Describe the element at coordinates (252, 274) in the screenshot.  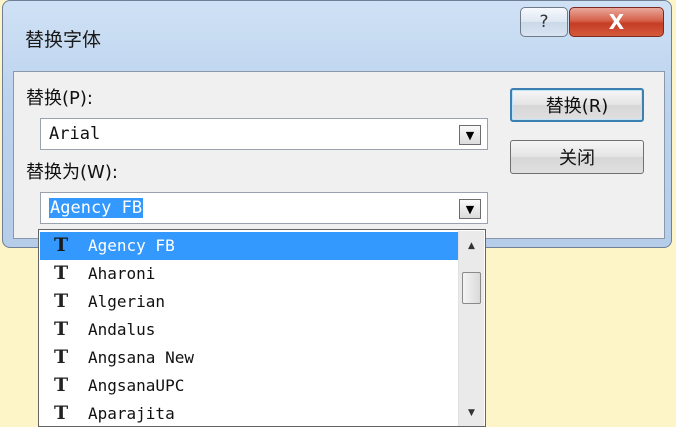
I see `list-item: T Aharoni` at that location.